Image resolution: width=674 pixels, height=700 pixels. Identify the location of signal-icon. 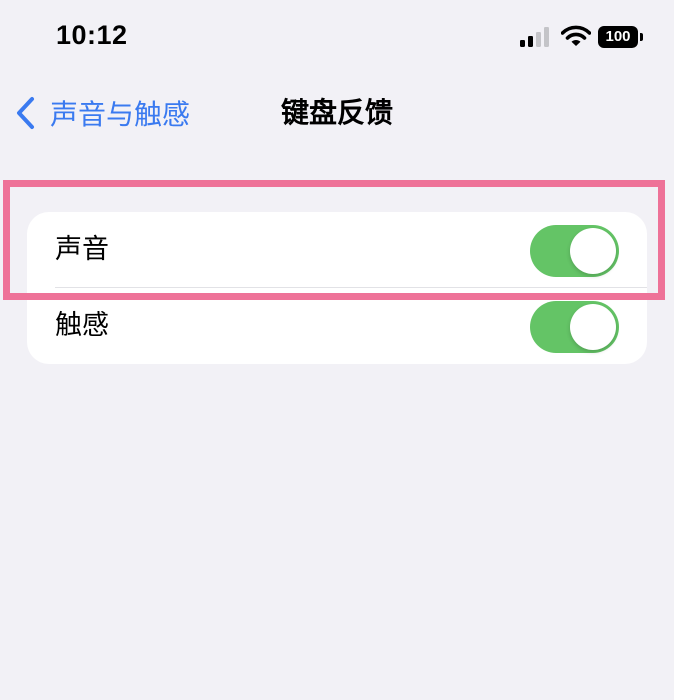
(534, 37).